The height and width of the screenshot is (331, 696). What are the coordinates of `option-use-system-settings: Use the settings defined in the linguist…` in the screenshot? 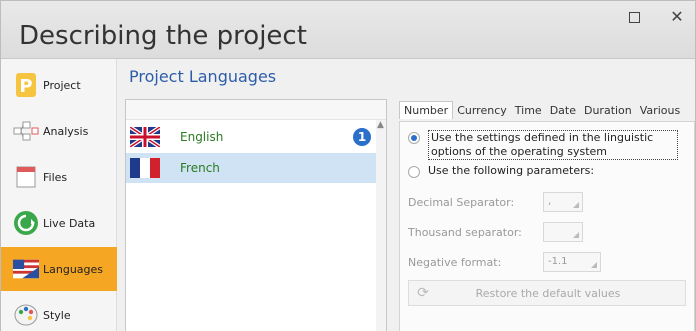 It's located at (543, 145).